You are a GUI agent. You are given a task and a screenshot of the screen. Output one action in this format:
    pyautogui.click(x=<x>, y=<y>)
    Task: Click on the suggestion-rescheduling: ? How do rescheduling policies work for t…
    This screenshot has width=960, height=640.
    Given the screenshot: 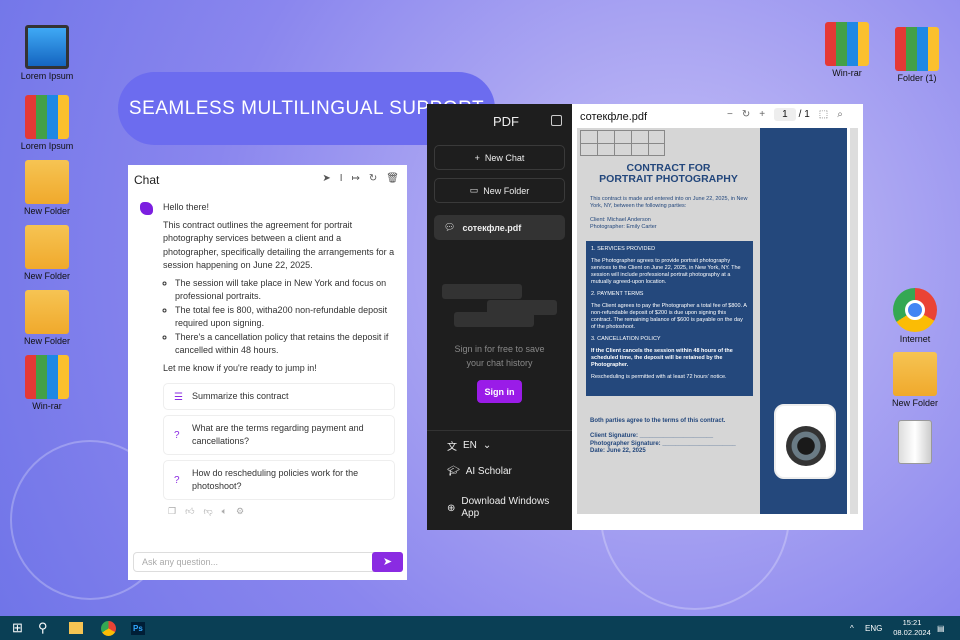 What is the action you would take?
    pyautogui.click(x=279, y=480)
    